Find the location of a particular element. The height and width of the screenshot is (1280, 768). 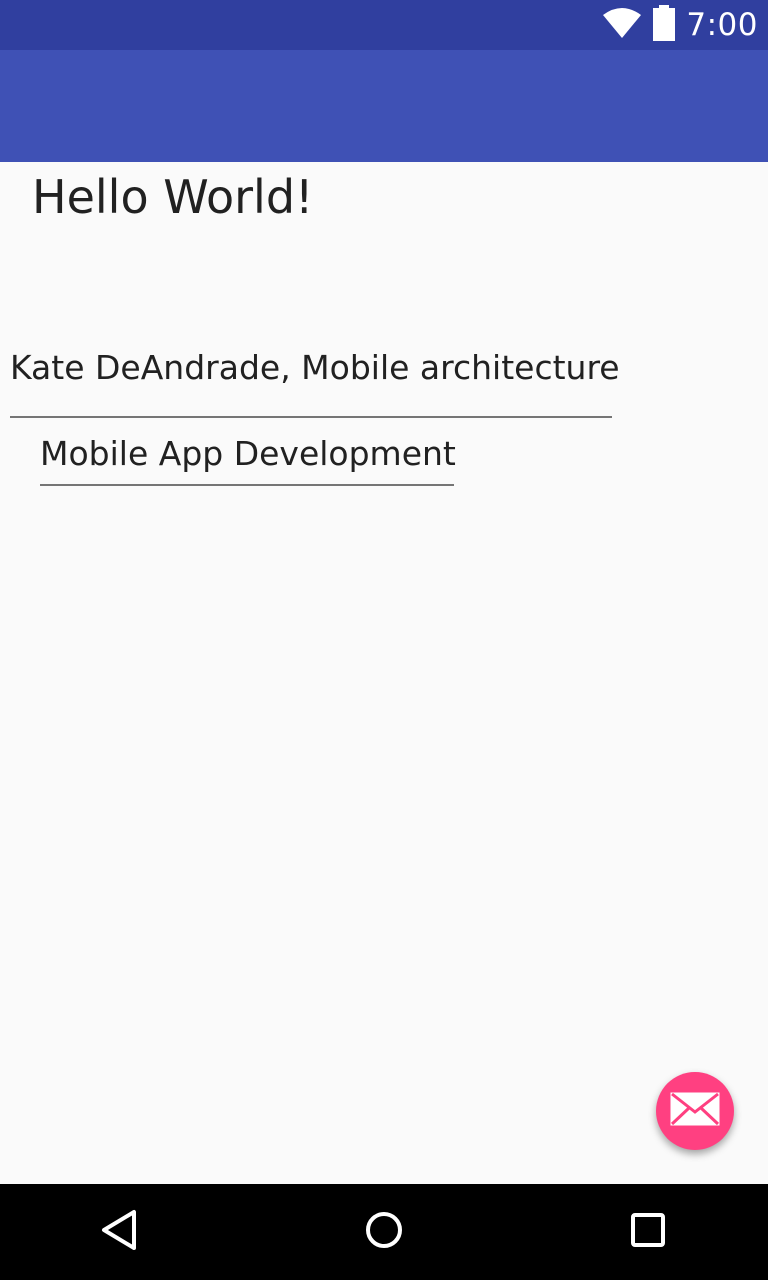

recents-button is located at coordinates (648, 1232).